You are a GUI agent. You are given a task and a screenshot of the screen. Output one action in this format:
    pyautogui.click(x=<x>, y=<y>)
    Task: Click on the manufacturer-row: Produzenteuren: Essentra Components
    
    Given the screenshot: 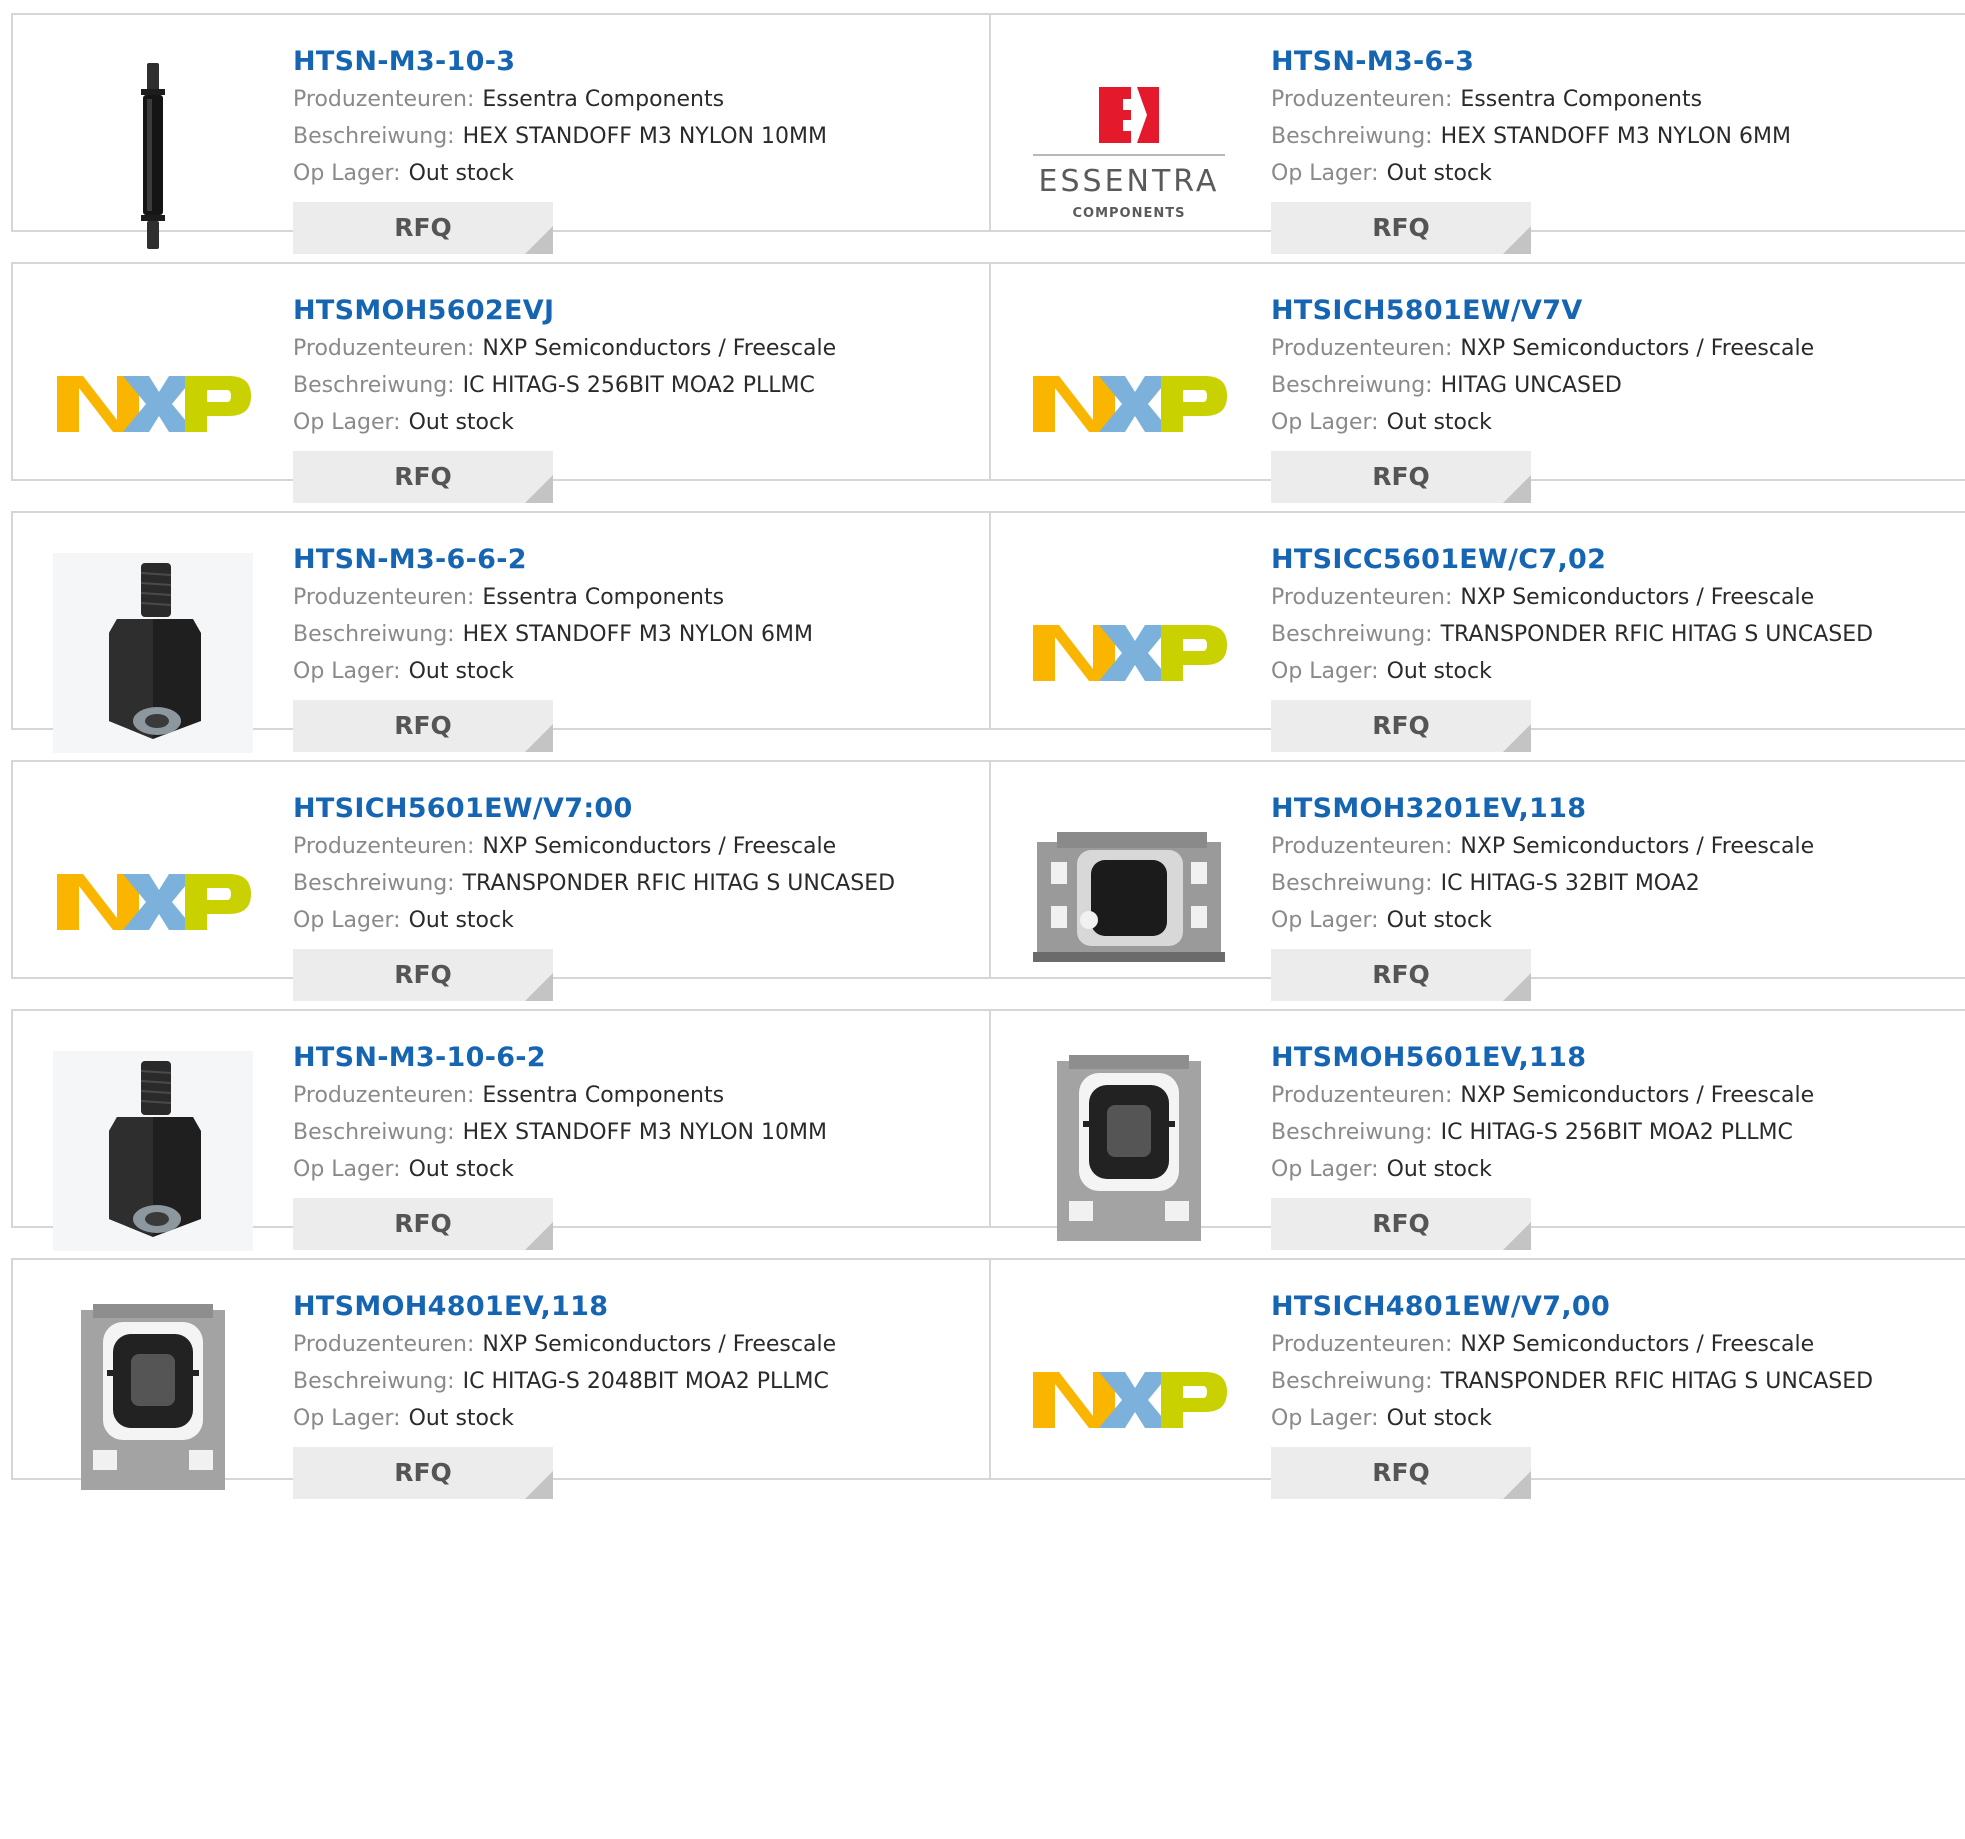 What is the action you would take?
    pyautogui.click(x=631, y=1095)
    